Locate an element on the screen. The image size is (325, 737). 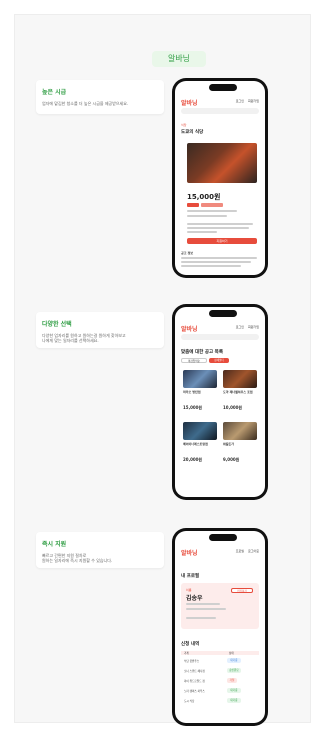
job-card-price: 20,000원 is located at coordinates (193, 459).